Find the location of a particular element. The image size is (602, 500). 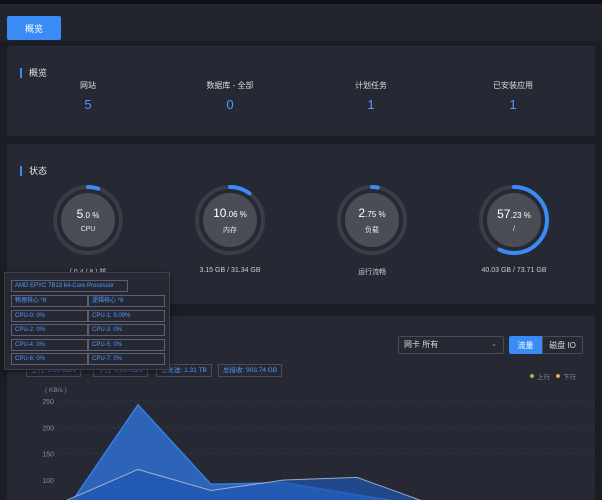

stat-total-received: 总接收: 903.74 GB is located at coordinates (250, 370).